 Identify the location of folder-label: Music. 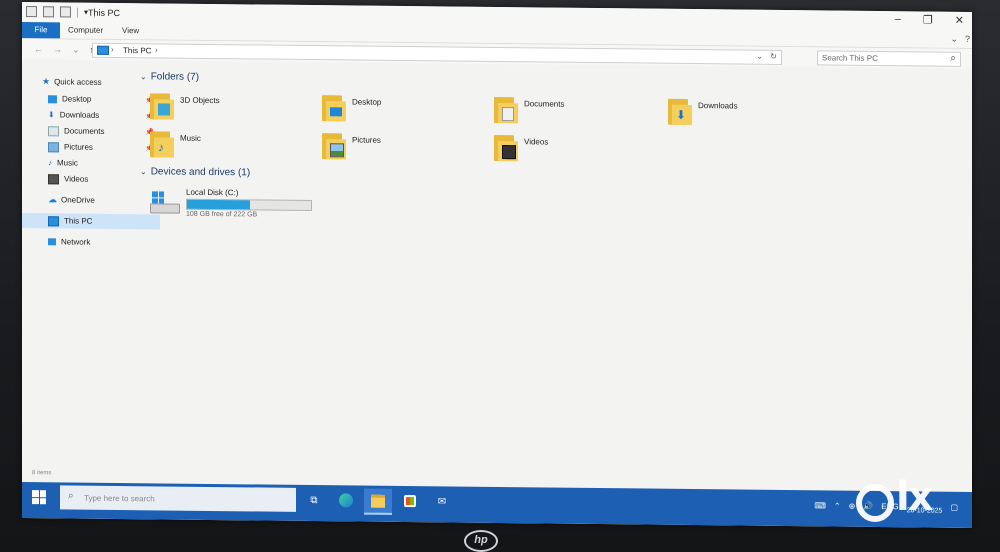
(190, 138).